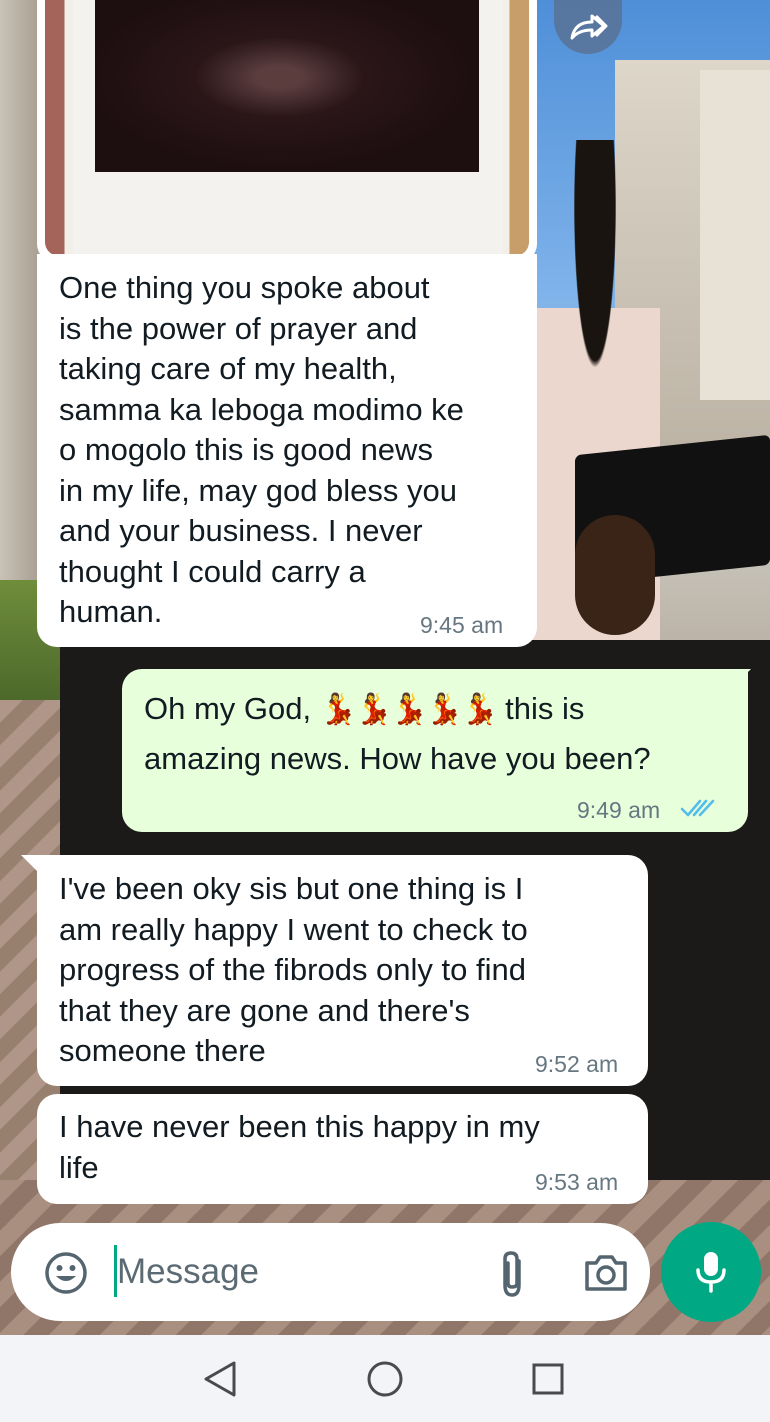 This screenshot has height=1422, width=770. I want to click on back-triangle-icon, so click(220, 1379).